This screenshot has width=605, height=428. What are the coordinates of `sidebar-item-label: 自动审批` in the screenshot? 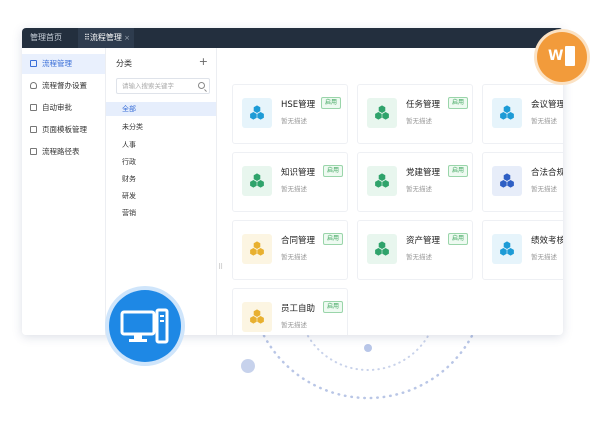 It's located at (57, 107).